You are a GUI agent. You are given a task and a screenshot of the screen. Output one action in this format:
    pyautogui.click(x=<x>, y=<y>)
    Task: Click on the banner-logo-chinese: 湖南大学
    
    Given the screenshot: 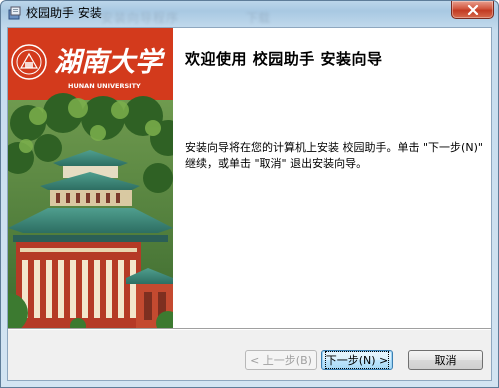 What is the action you would take?
    pyautogui.click(x=110, y=62)
    